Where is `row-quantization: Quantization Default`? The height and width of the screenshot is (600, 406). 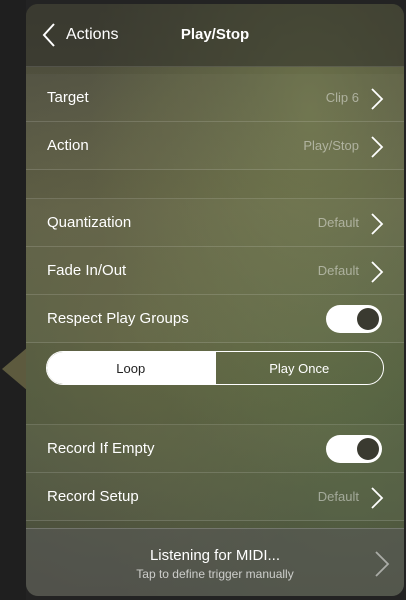 row-quantization: Quantization Default is located at coordinates (215, 223).